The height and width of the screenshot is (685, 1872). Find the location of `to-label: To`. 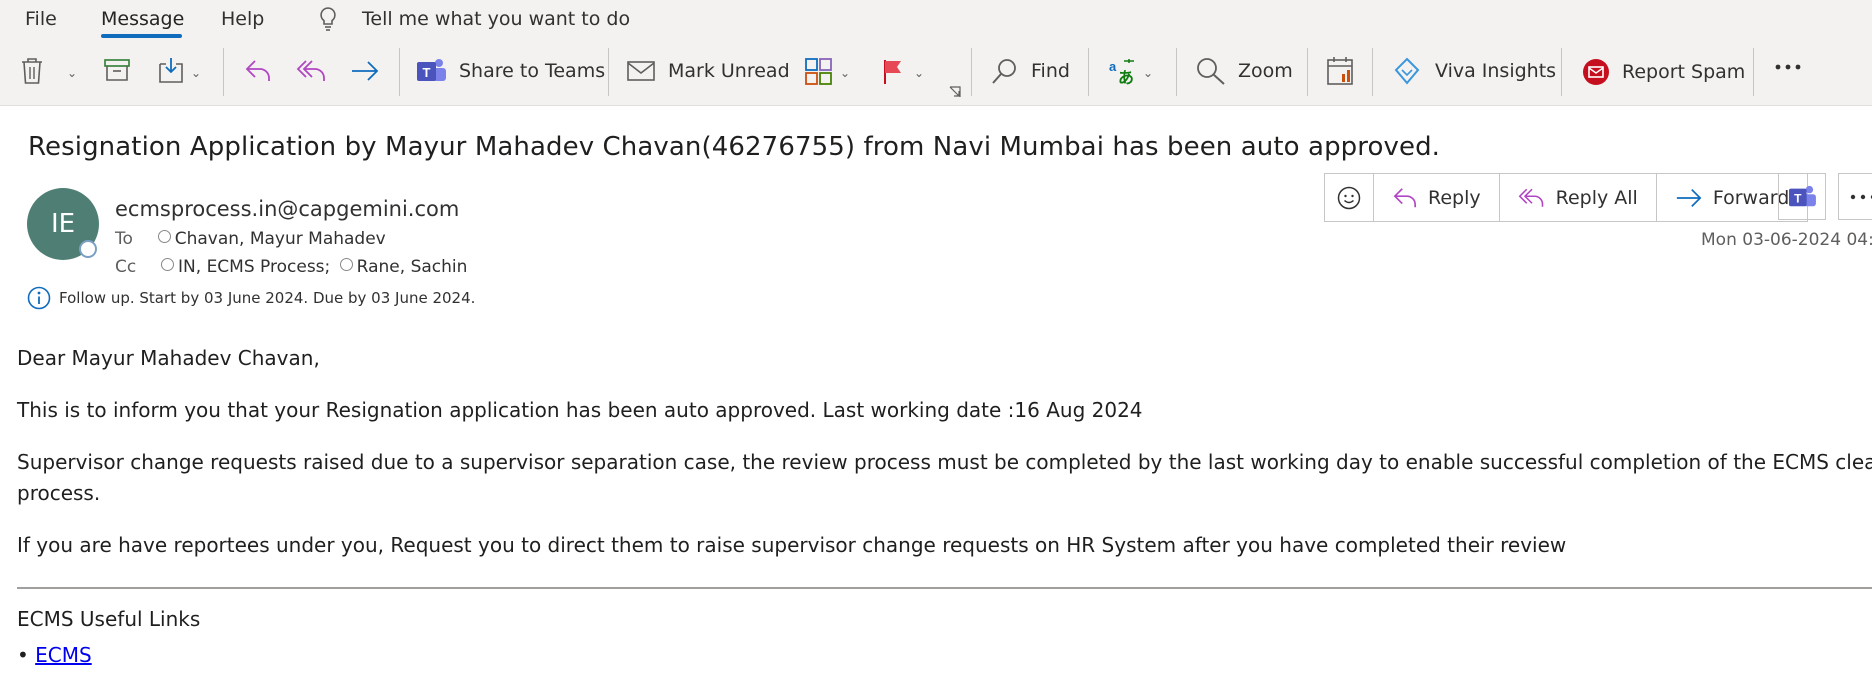

to-label: To is located at coordinates (124, 239).